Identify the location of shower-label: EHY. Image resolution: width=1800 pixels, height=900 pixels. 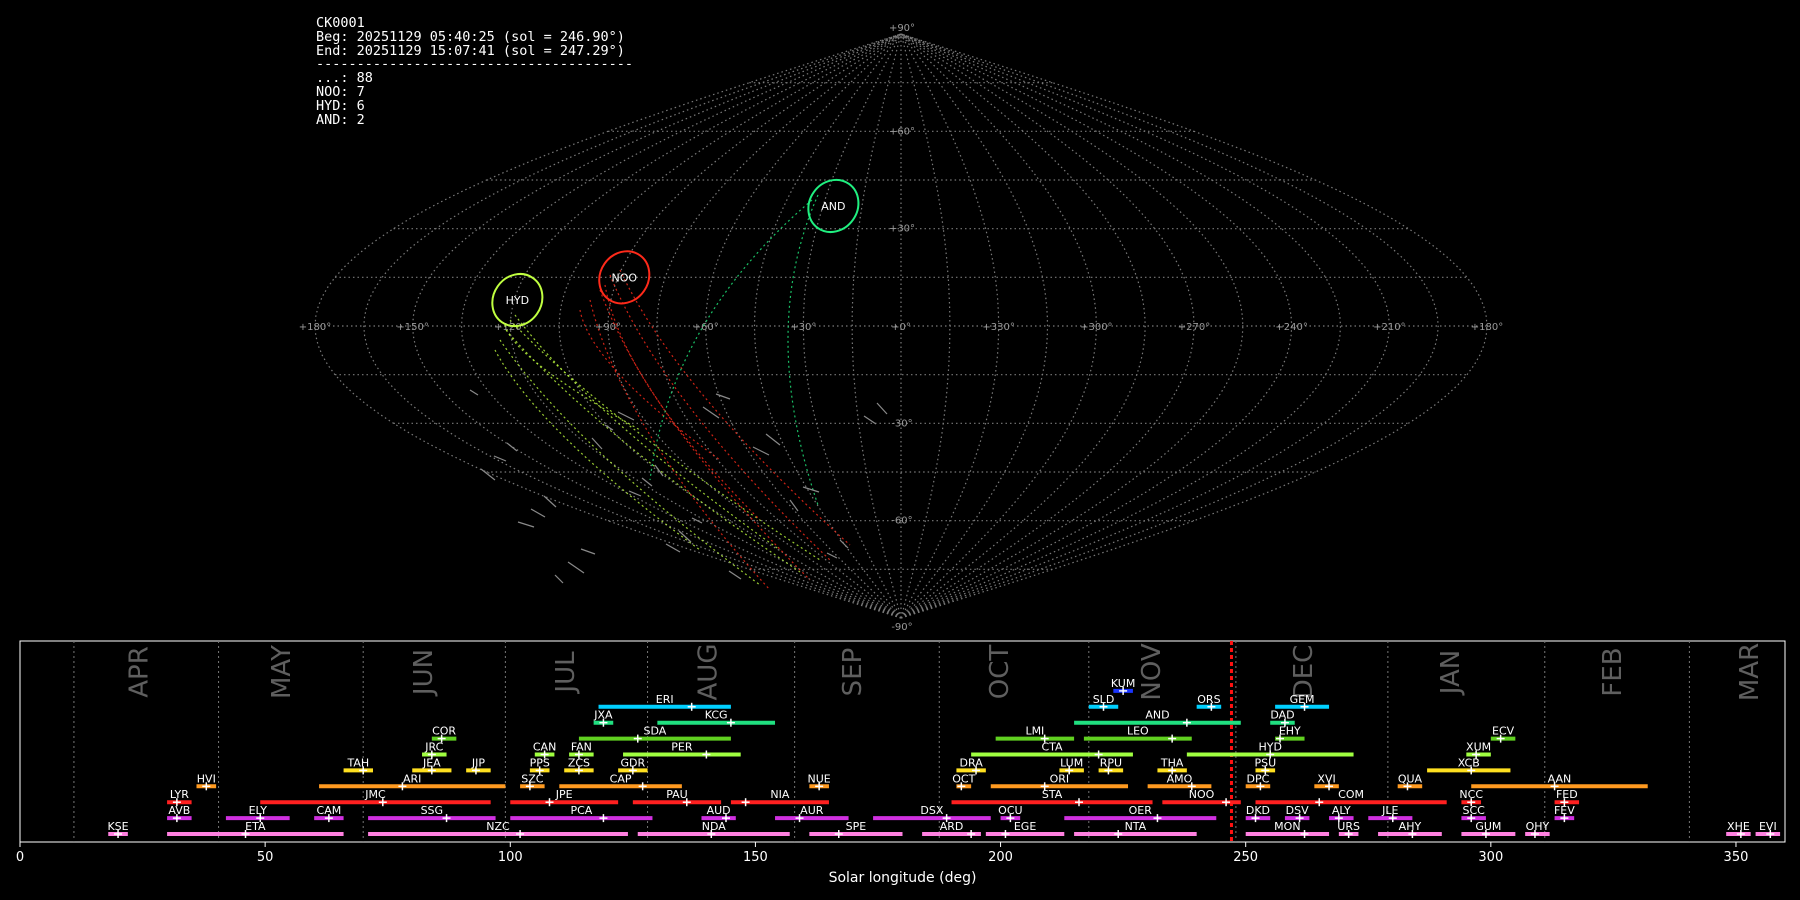
(1290, 731).